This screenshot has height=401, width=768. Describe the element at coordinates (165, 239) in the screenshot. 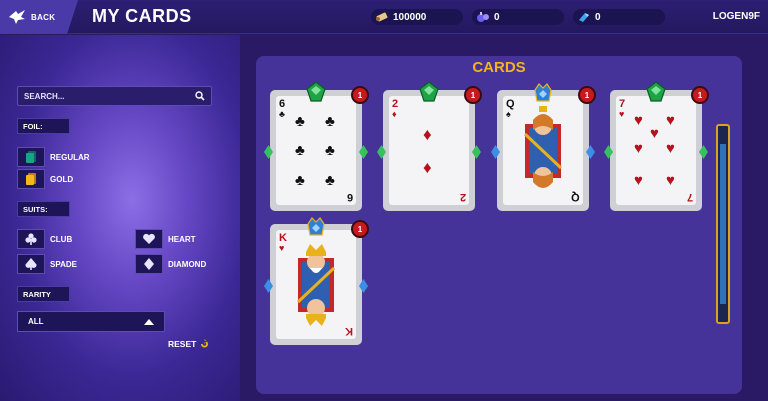

I see `suit-option-heart: HEART` at that location.